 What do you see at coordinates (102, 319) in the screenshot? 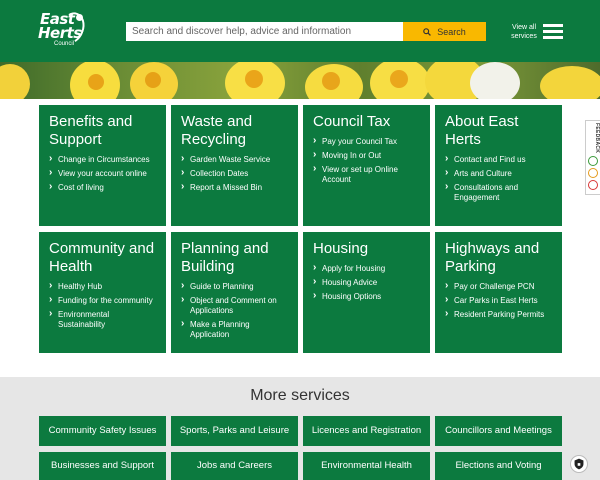
I see `tile-link: Environmental Sustainability` at bounding box center [102, 319].